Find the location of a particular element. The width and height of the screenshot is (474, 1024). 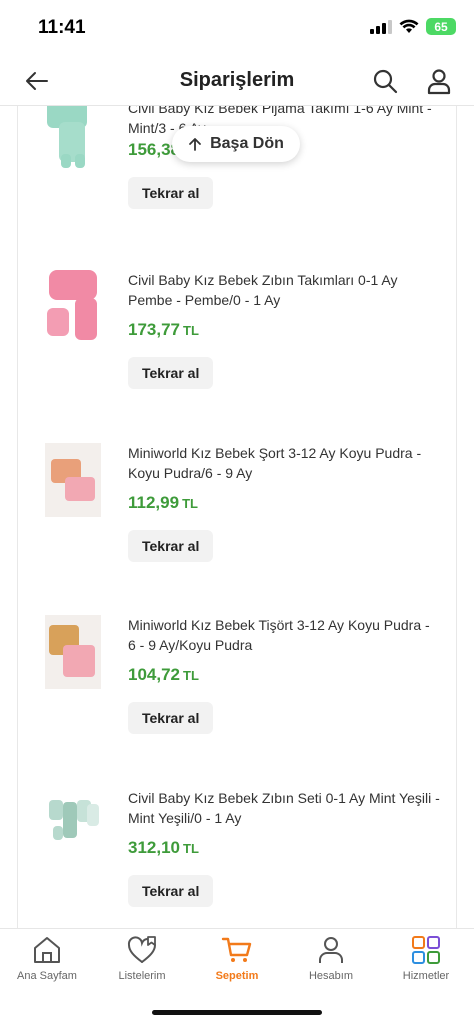

nav-item-home: Ana Sayfam is located at coordinates (47, 958).